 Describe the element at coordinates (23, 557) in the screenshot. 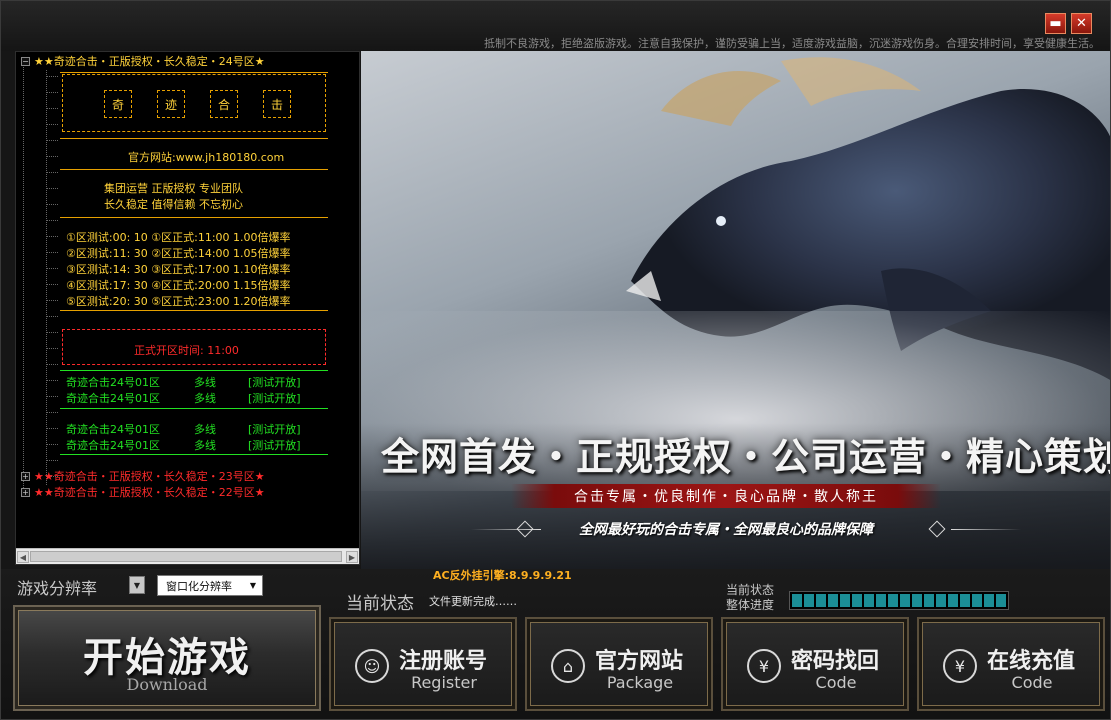

I see `scroll-left-icon: ◀` at that location.